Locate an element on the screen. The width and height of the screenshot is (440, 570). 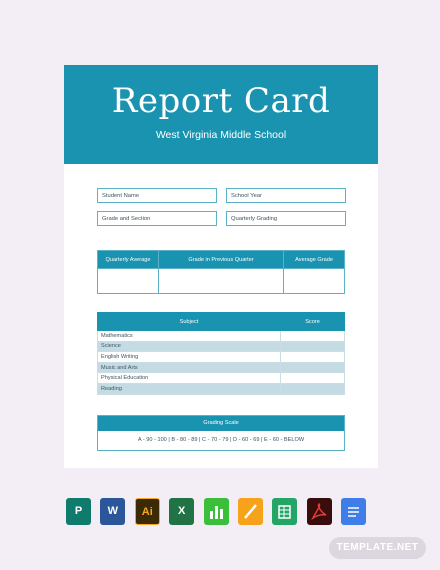
card-header: Report Card West Virginia Middle School is located at coordinates (221, 114).